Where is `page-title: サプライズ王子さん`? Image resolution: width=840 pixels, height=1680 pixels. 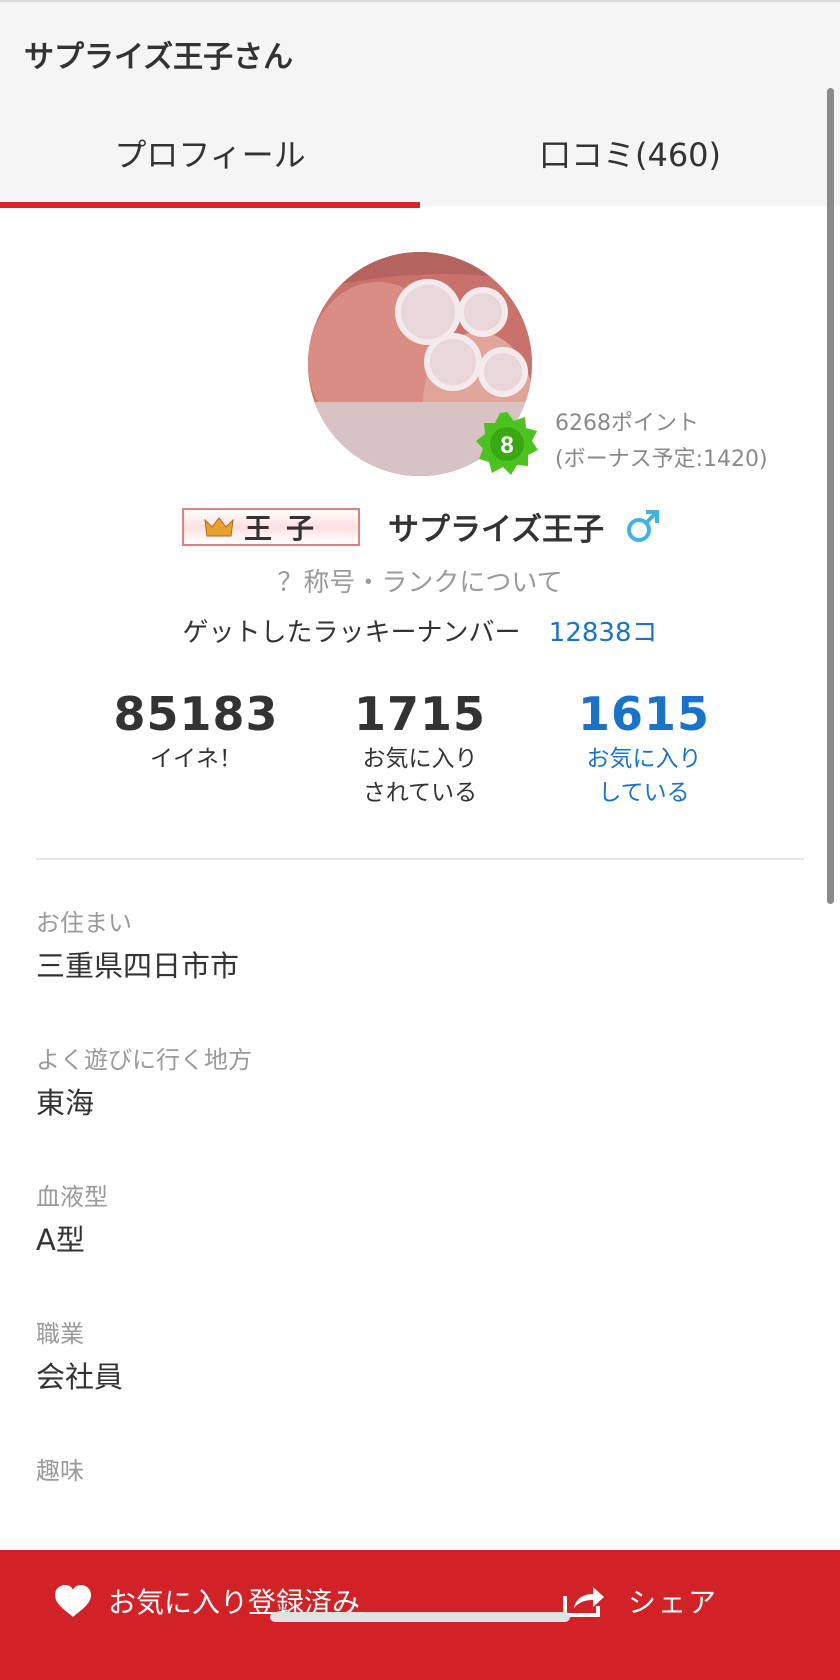
page-title: サプライズ王子さん is located at coordinates (159, 57).